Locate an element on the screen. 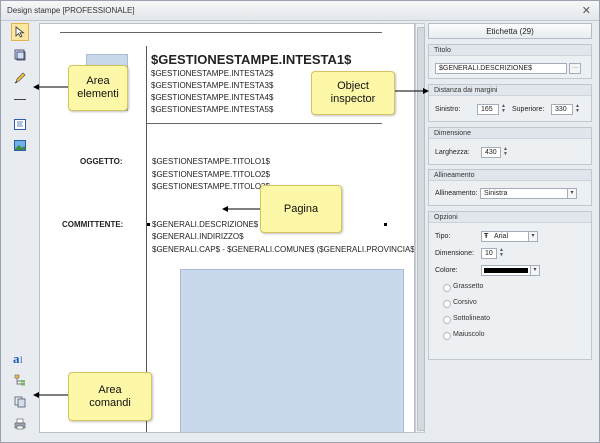 This screenshot has width=600, height=443. top-margin-line is located at coordinates (221, 32).